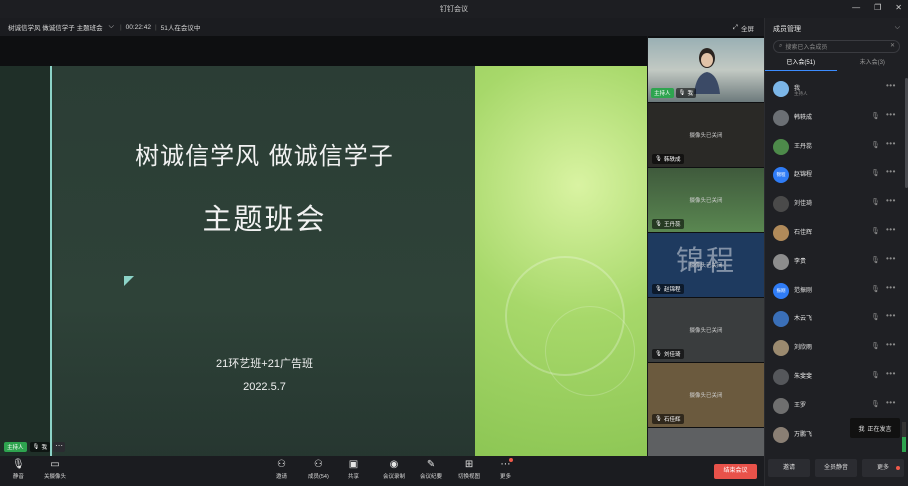  Describe the element at coordinates (180, 28) in the screenshot. I see `participant-count: 51人在会议中` at that location.